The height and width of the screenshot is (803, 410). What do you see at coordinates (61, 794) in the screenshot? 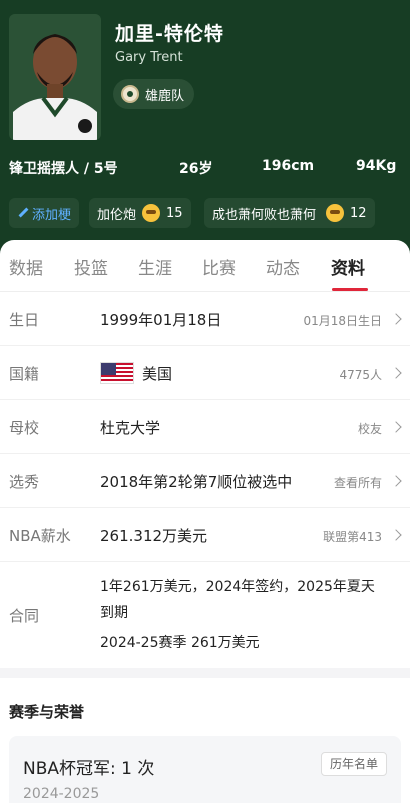
I see `honor-year: 2024-2025` at bounding box center [61, 794].